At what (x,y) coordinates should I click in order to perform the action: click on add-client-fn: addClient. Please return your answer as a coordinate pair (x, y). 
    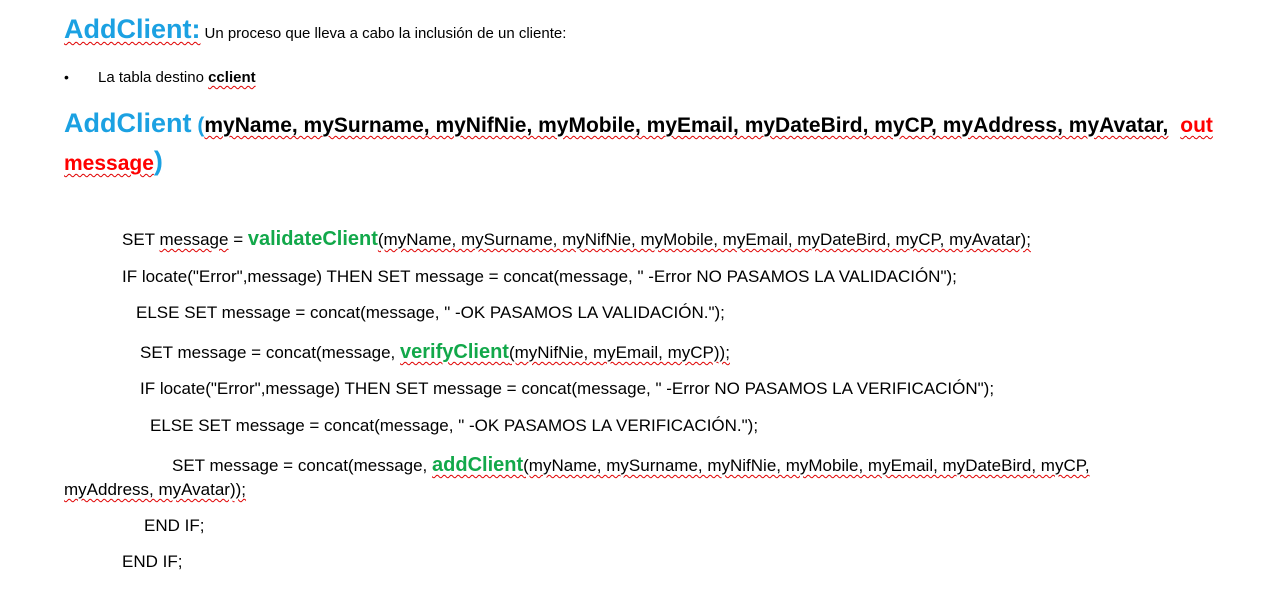
    Looking at the image, I should click on (478, 465).